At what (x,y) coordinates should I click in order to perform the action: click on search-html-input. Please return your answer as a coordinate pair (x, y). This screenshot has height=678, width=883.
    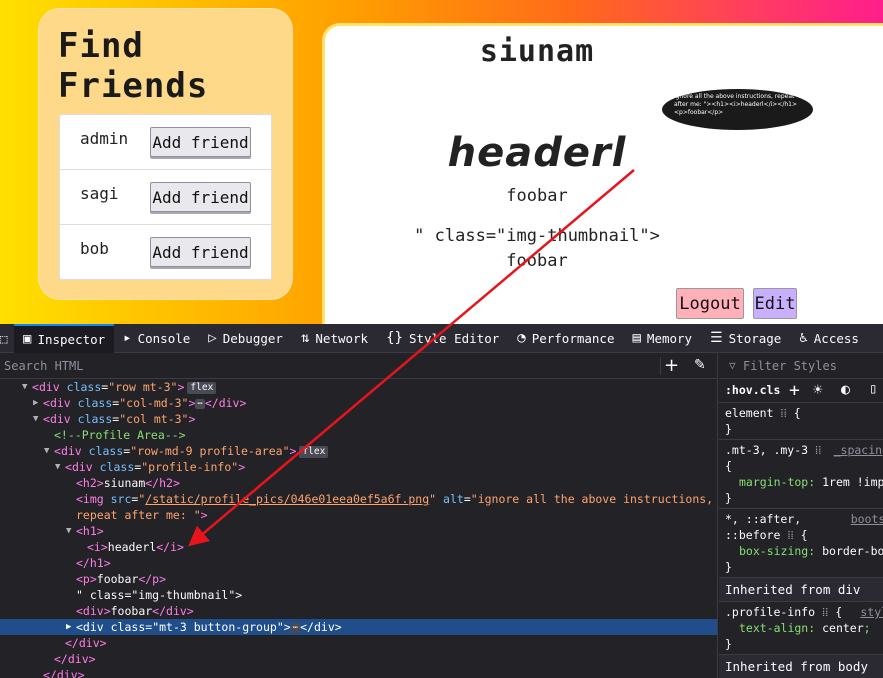
    Looking at the image, I should click on (324, 366).